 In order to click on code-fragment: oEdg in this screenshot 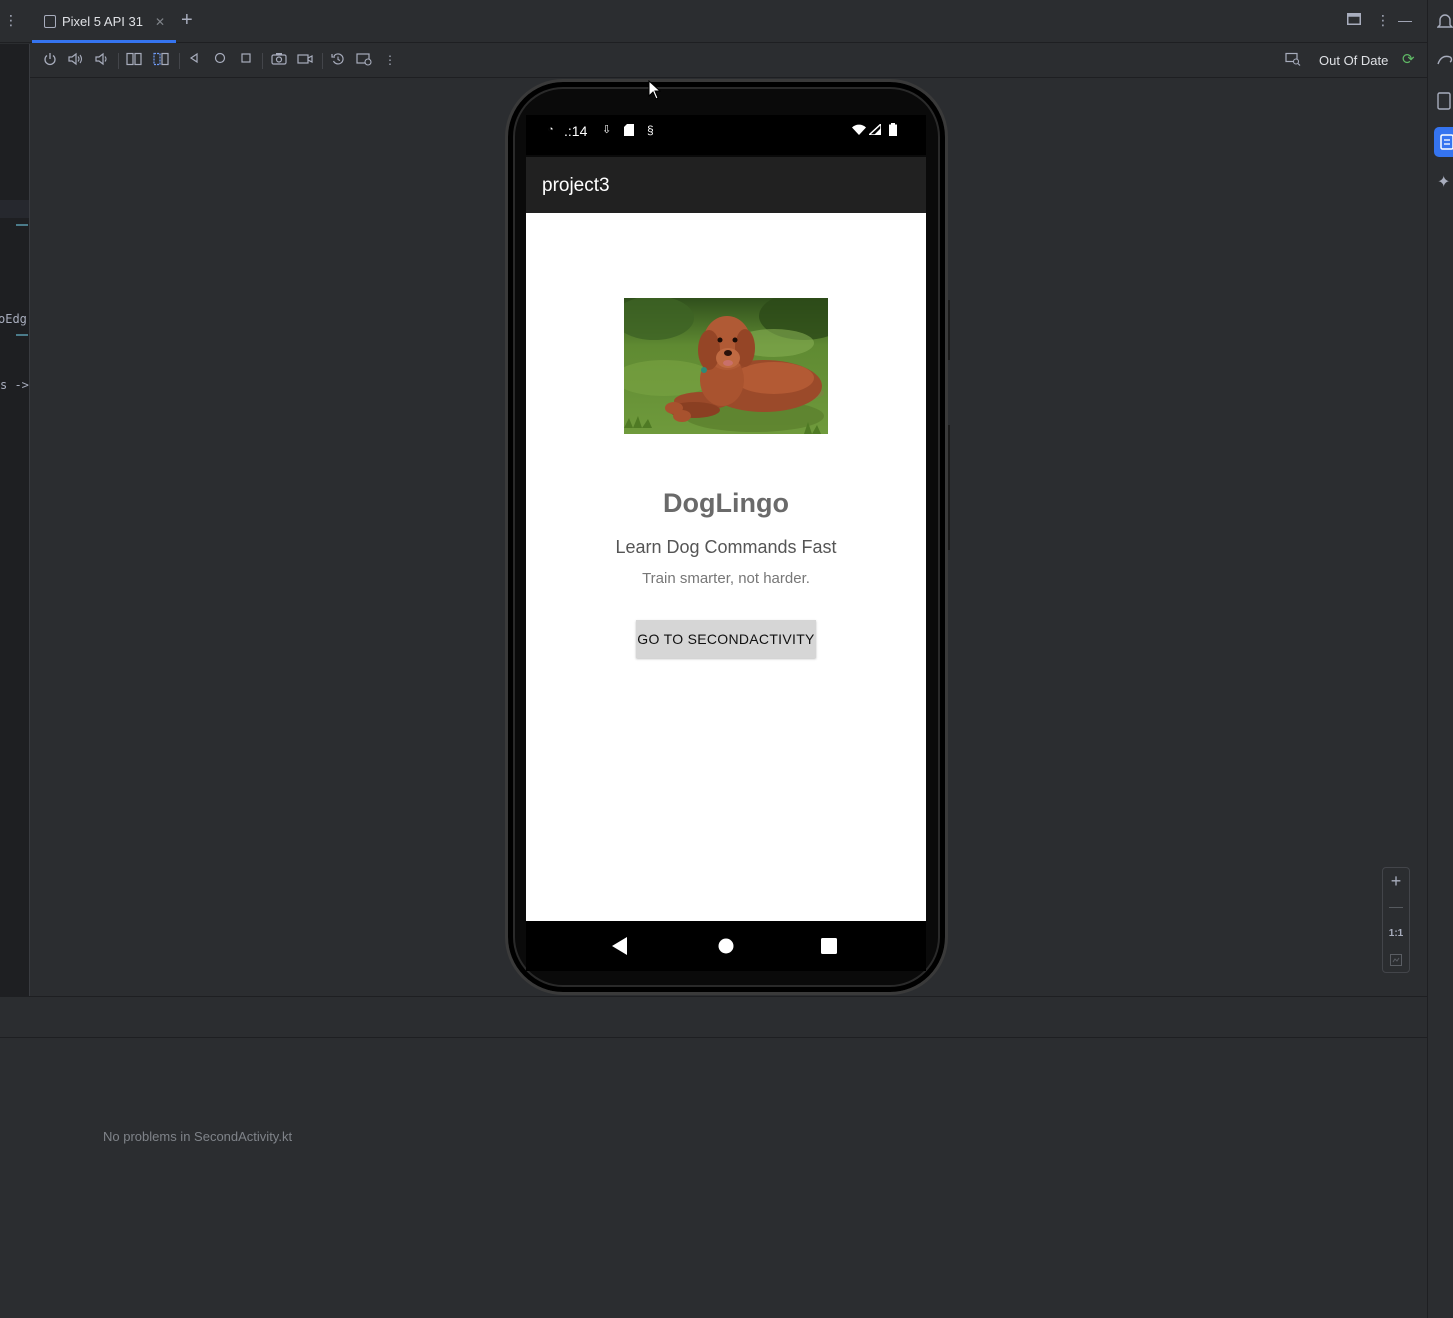, I will do `click(13, 319)`.